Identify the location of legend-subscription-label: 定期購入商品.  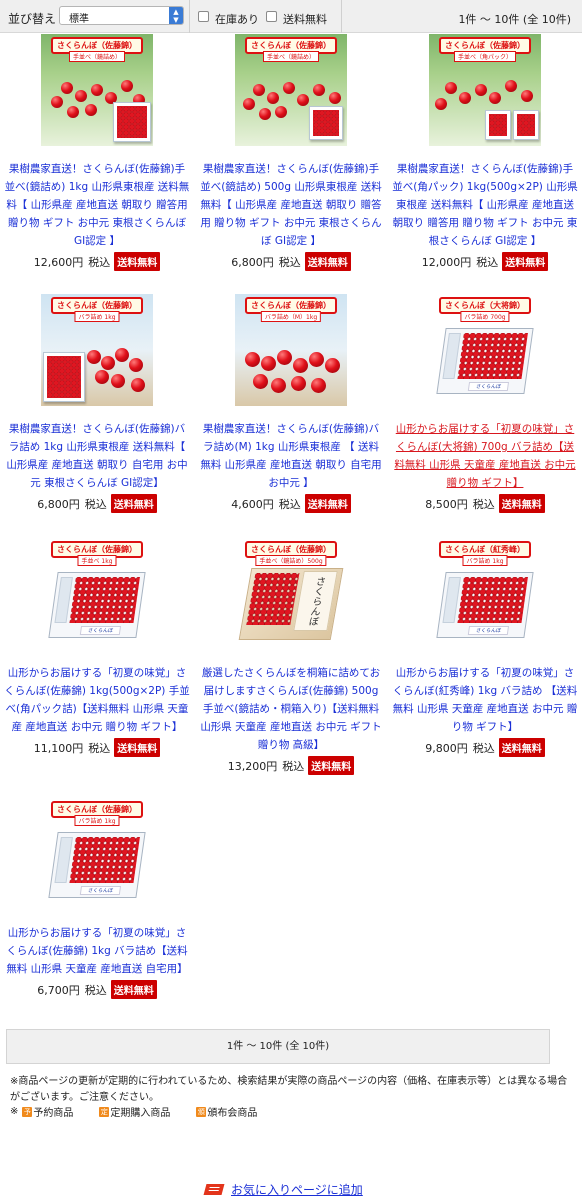
(140, 1113).